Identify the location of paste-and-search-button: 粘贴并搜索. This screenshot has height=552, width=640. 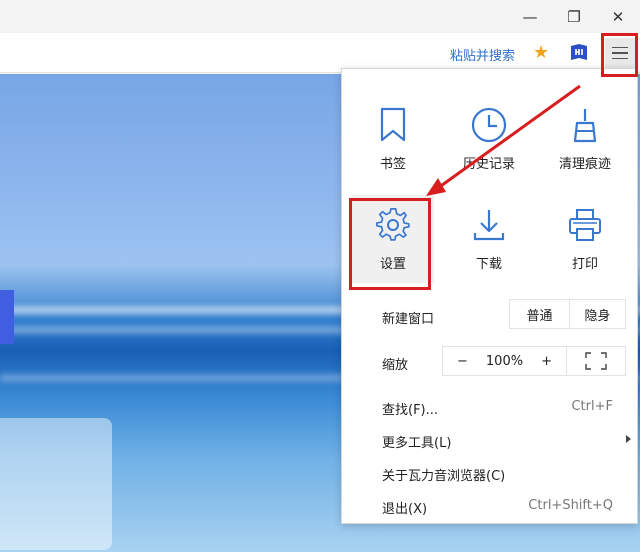
(482, 54).